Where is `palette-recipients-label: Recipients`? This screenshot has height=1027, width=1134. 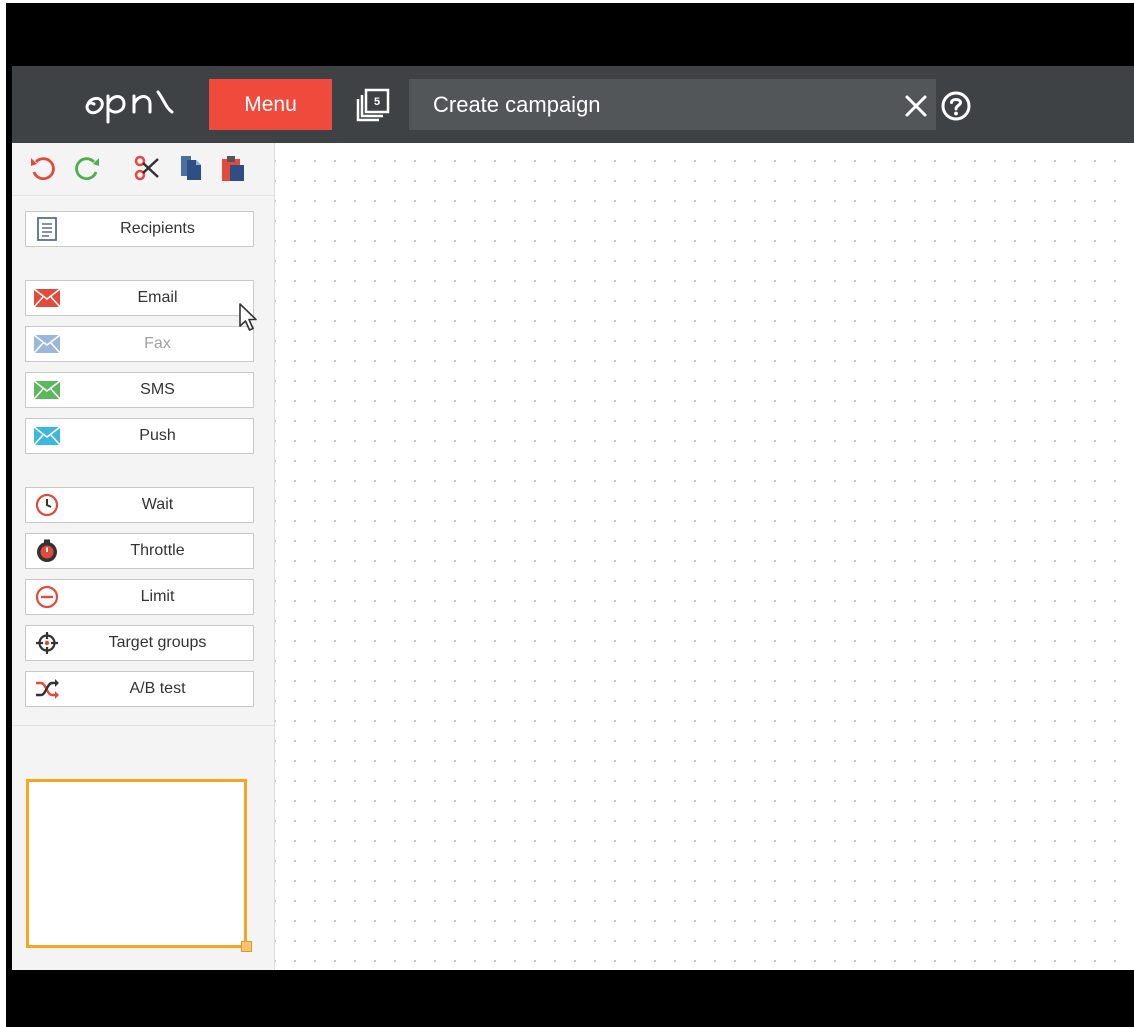 palette-recipients-label: Recipients is located at coordinates (157, 228).